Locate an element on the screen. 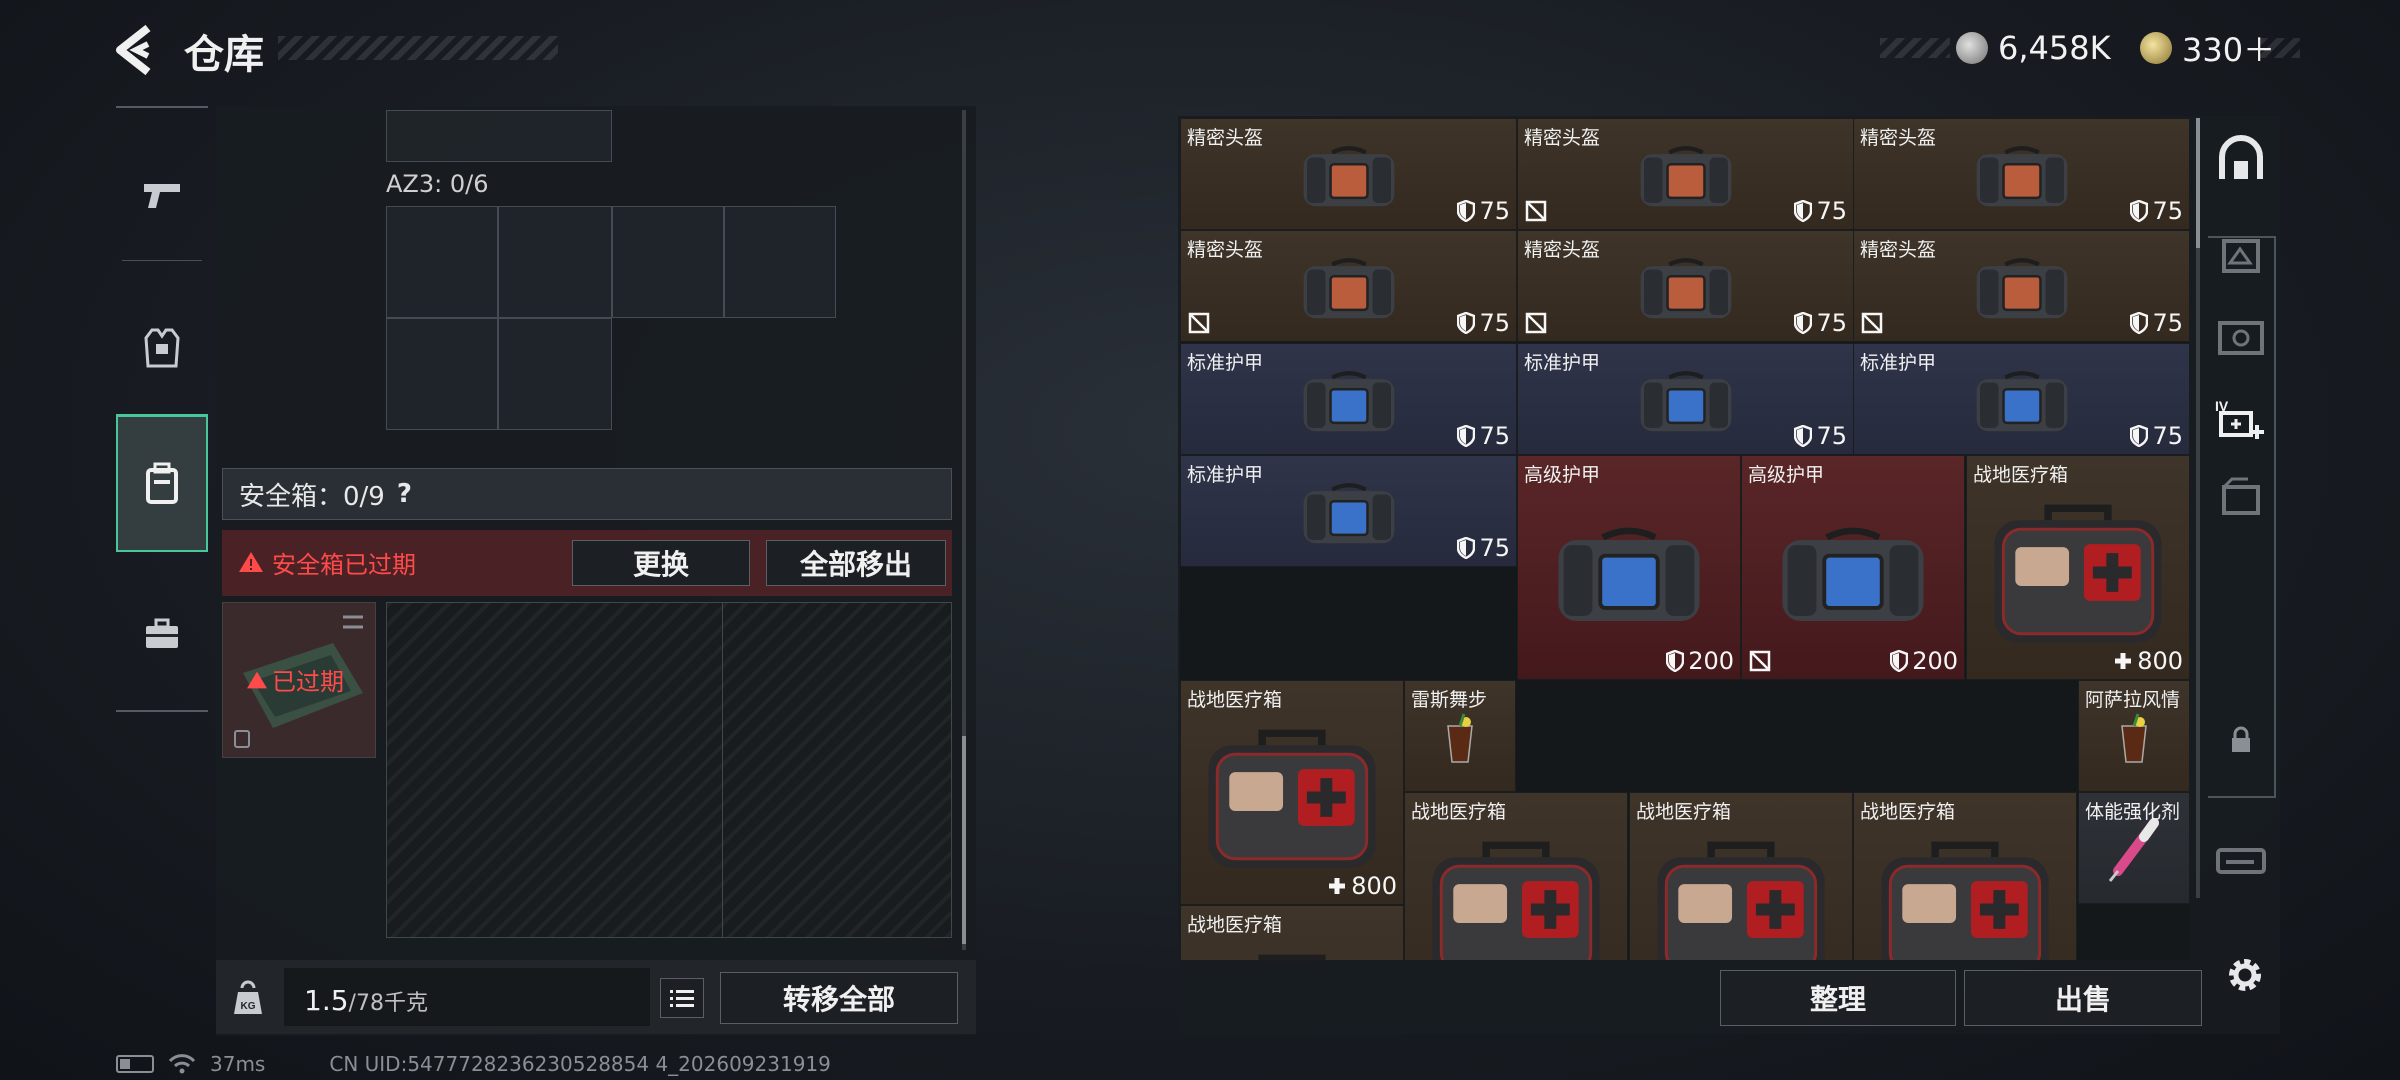  storage-item: 雷斯舞步 is located at coordinates (1460, 736).